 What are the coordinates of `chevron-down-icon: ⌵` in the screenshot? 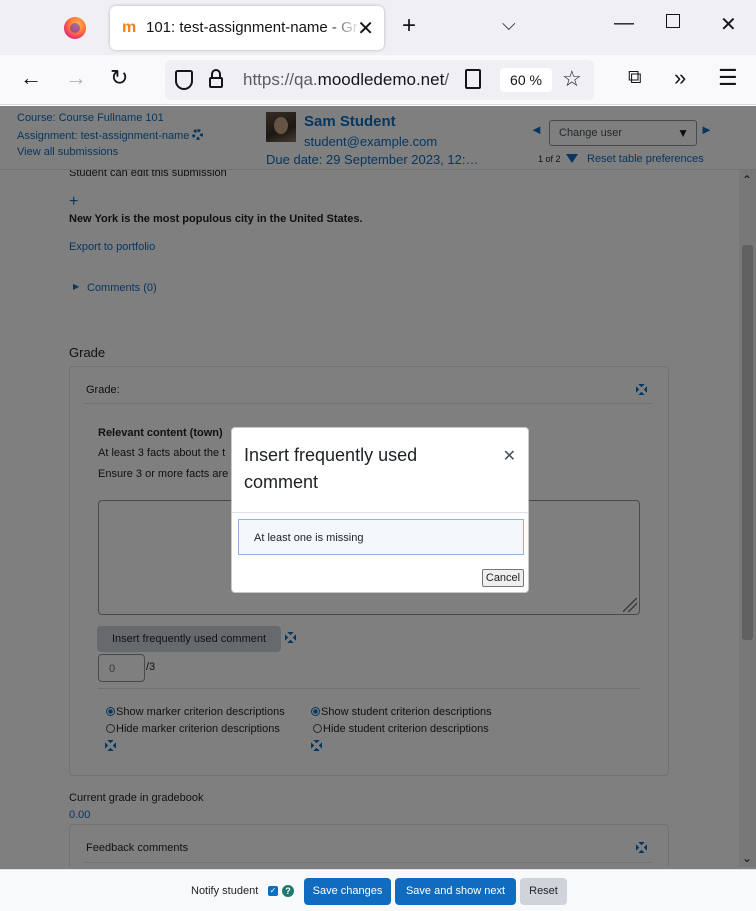 It's located at (509, 24).